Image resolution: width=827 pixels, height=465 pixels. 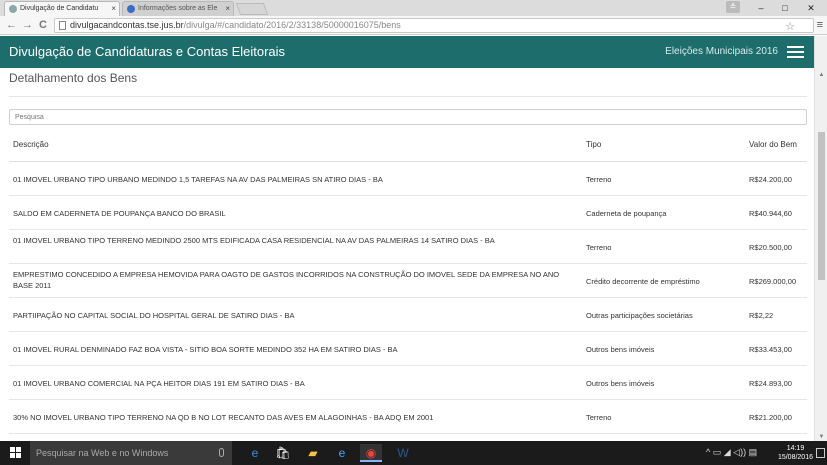 I want to click on edge-icon: e, so click(x=255, y=453).